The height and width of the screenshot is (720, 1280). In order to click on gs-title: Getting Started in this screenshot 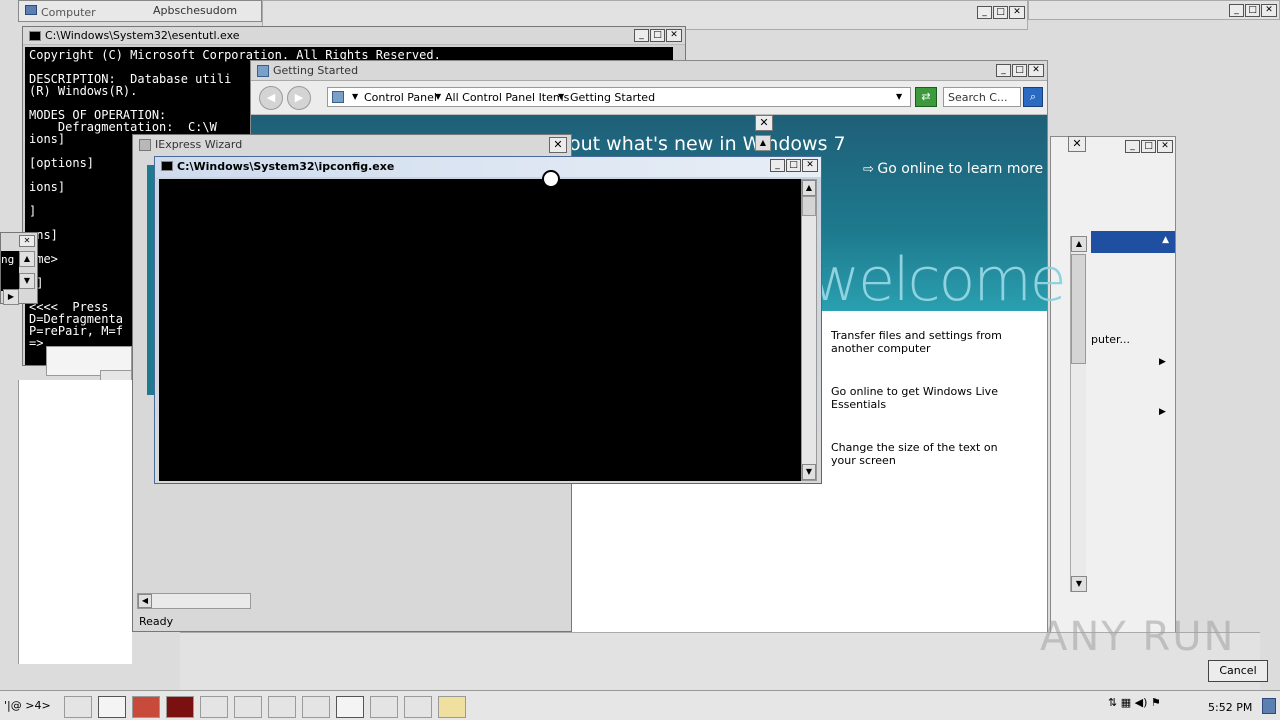, I will do `click(316, 70)`.